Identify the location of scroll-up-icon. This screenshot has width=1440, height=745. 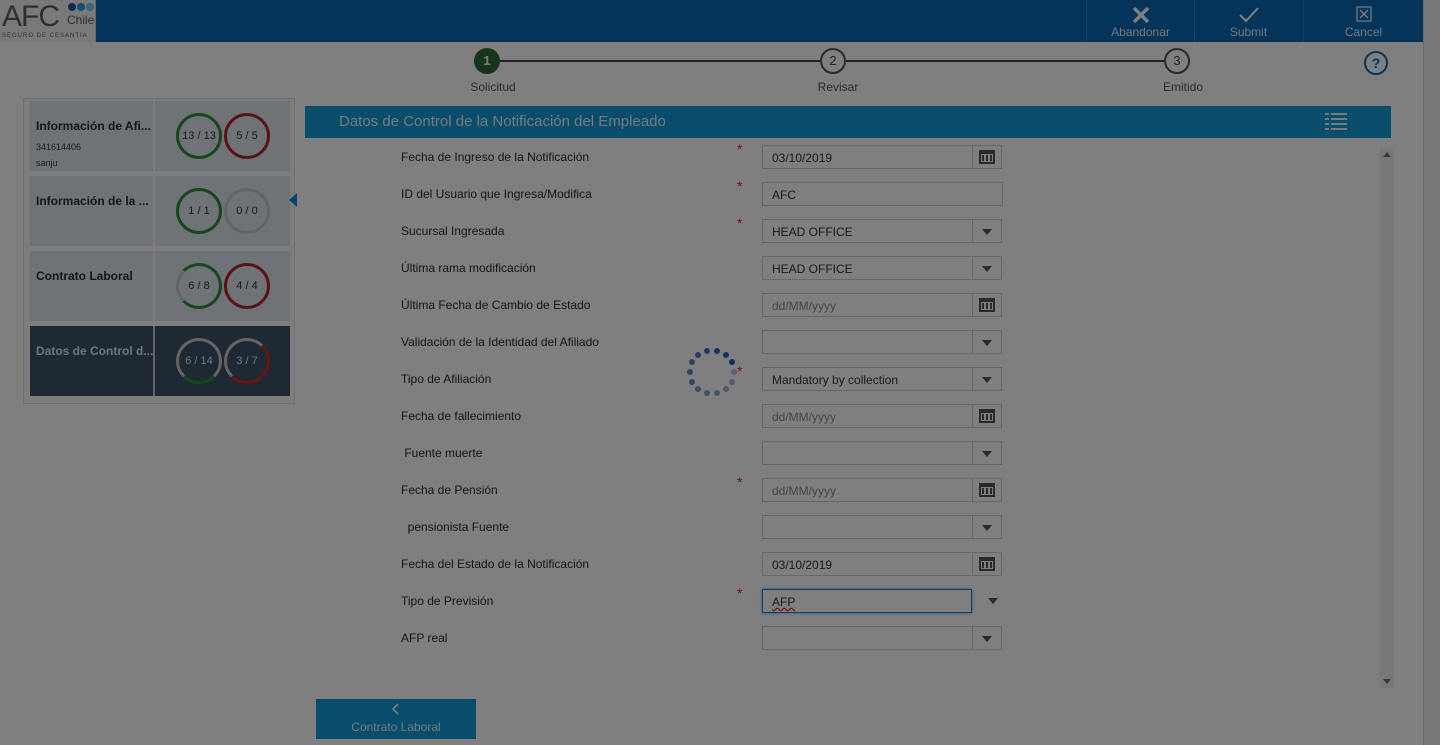
(1387, 154).